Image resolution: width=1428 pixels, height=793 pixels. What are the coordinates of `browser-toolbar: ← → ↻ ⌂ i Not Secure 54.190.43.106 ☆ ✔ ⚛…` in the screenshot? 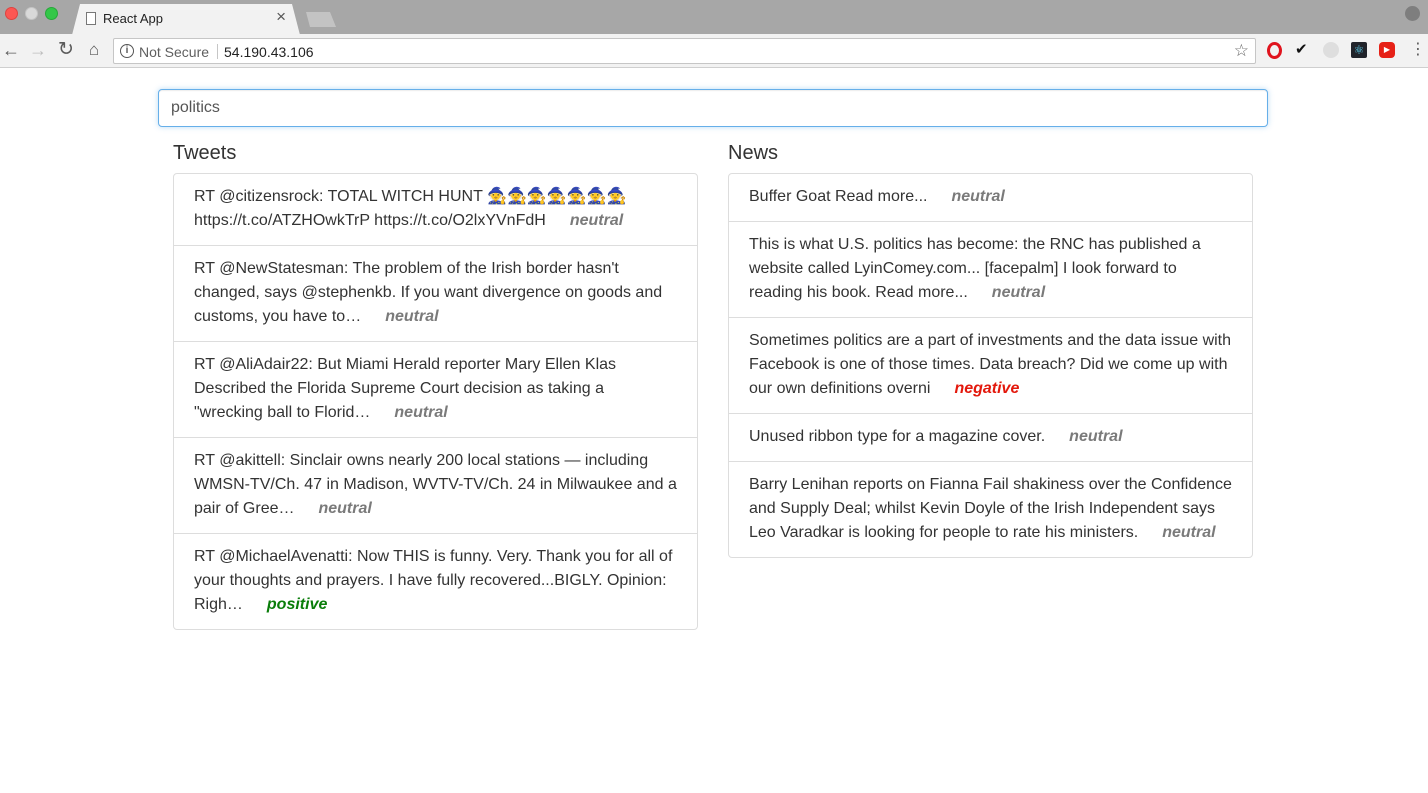 It's located at (714, 51).